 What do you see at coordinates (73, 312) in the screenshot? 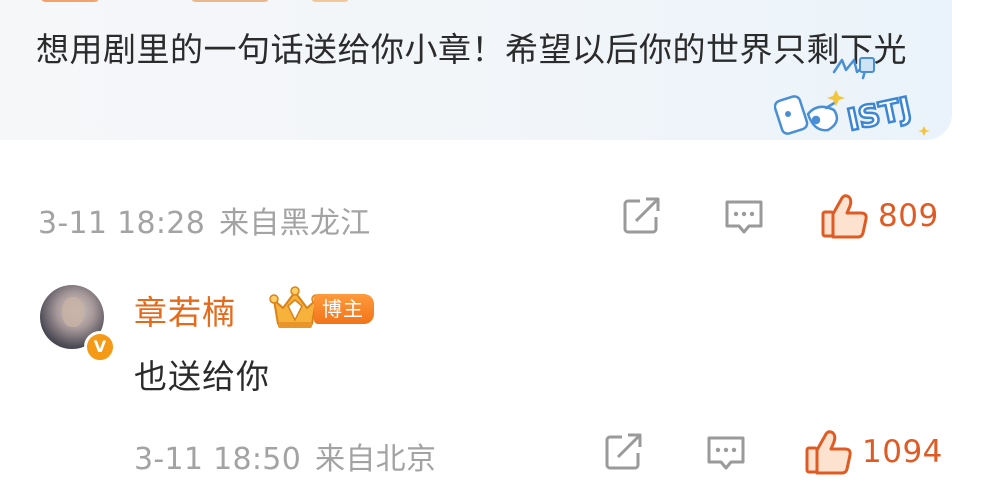
I see `avatar-face` at bounding box center [73, 312].